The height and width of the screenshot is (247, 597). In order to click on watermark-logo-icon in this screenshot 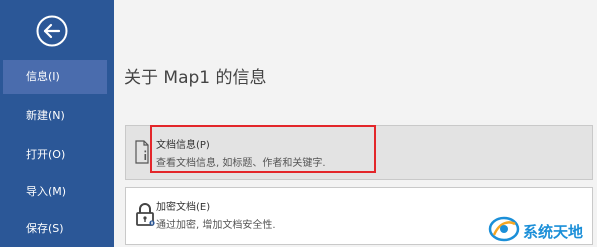, I will do `click(504, 231)`.